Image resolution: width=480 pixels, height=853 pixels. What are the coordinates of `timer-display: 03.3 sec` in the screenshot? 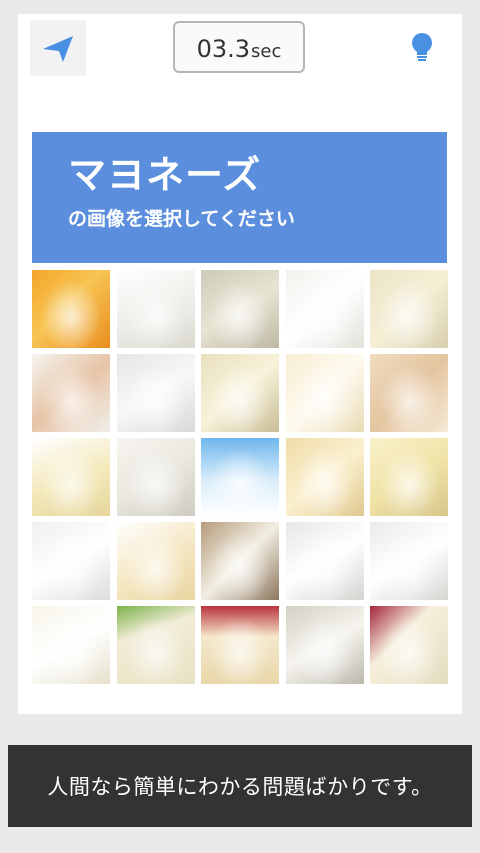 It's located at (239, 47).